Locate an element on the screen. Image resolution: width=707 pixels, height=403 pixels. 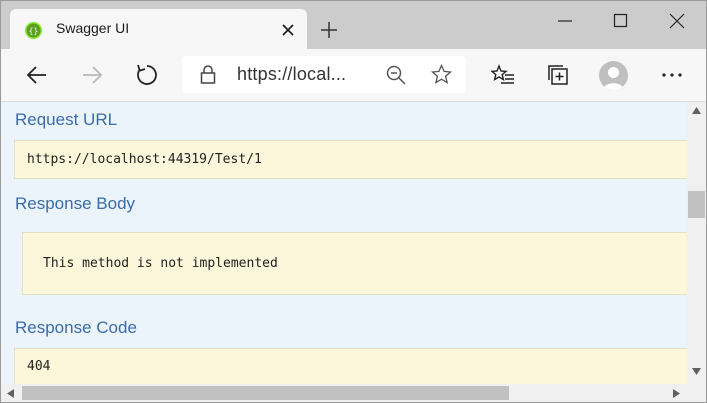
forward-button-icon is located at coordinates (92, 75).